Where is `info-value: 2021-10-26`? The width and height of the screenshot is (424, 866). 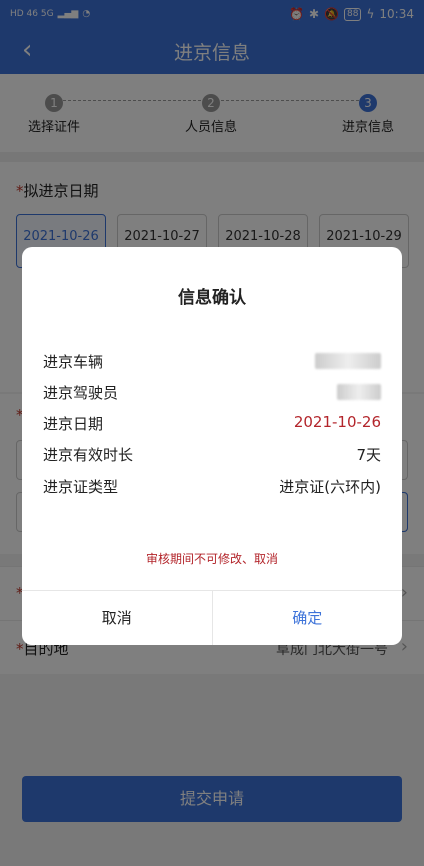
info-value: 2021-10-26 is located at coordinates (337, 422).